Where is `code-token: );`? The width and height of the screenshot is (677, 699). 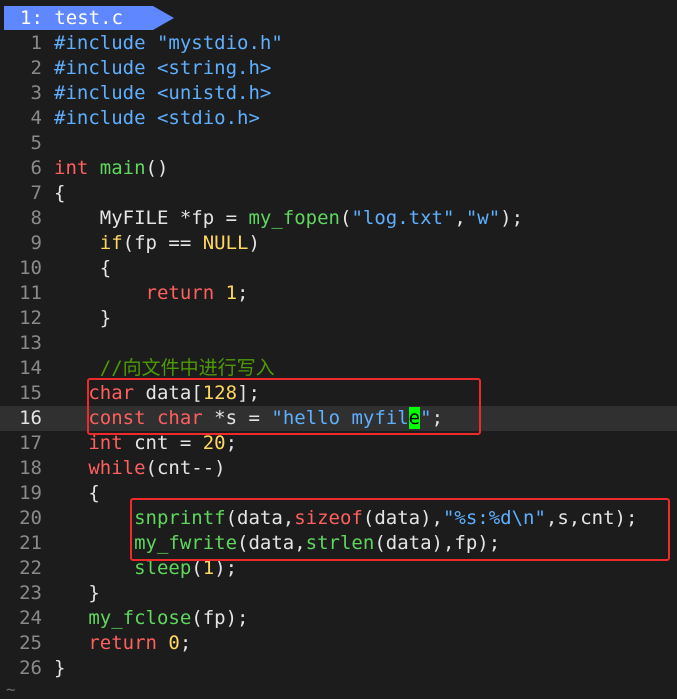
code-token: ); is located at coordinates (512, 218).